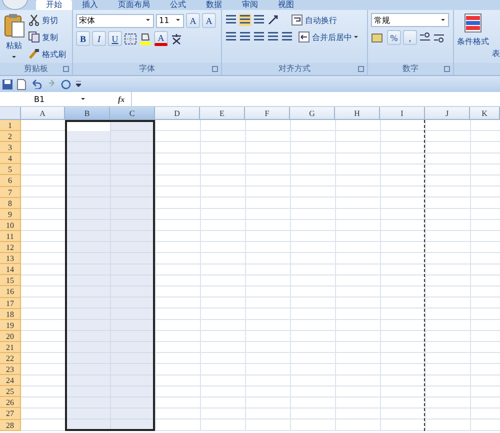  What do you see at coordinates (425, 38) in the screenshot?
I see `increase-decimal-icon` at bounding box center [425, 38].